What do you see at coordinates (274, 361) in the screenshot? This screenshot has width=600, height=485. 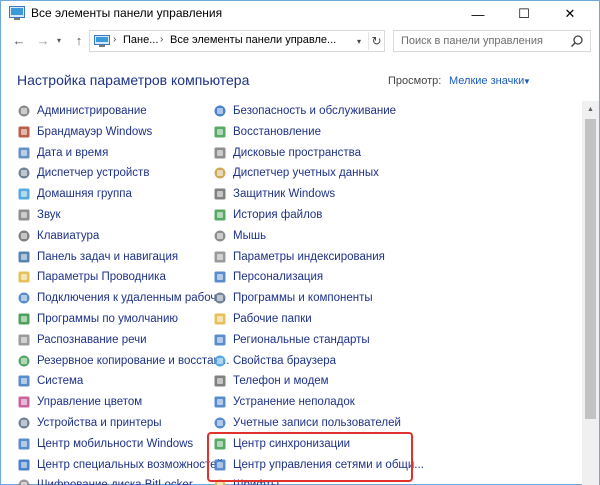 I see `control-panel-item: Свойства браузера` at bounding box center [274, 361].